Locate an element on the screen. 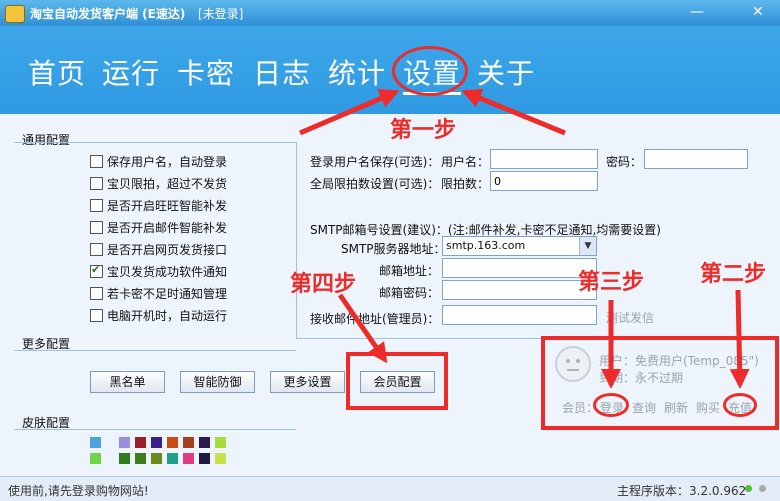 This screenshot has width=780, height=501. checkbox-low-stock-notify: 若卡密不足时通知管理 is located at coordinates (158, 293).